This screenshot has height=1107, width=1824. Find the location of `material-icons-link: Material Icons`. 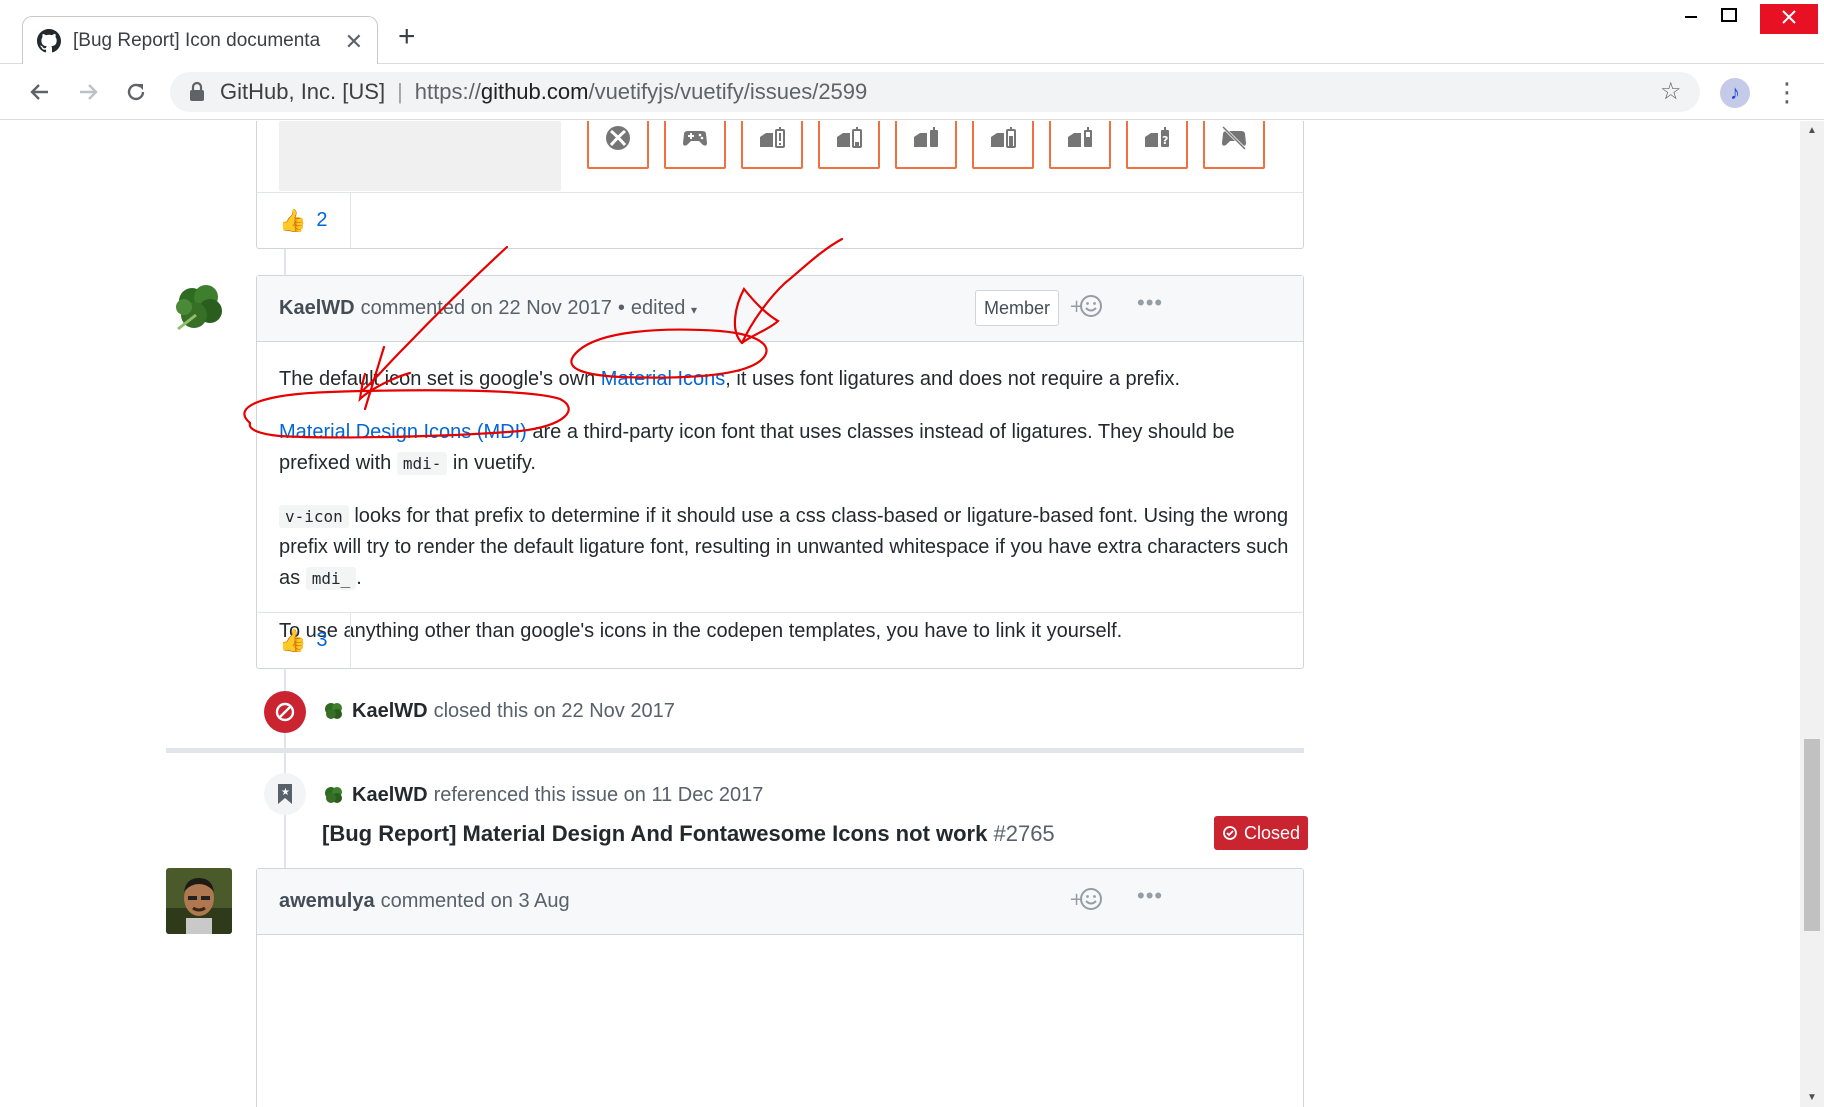

material-icons-link: Material Icons is located at coordinates (663, 379).